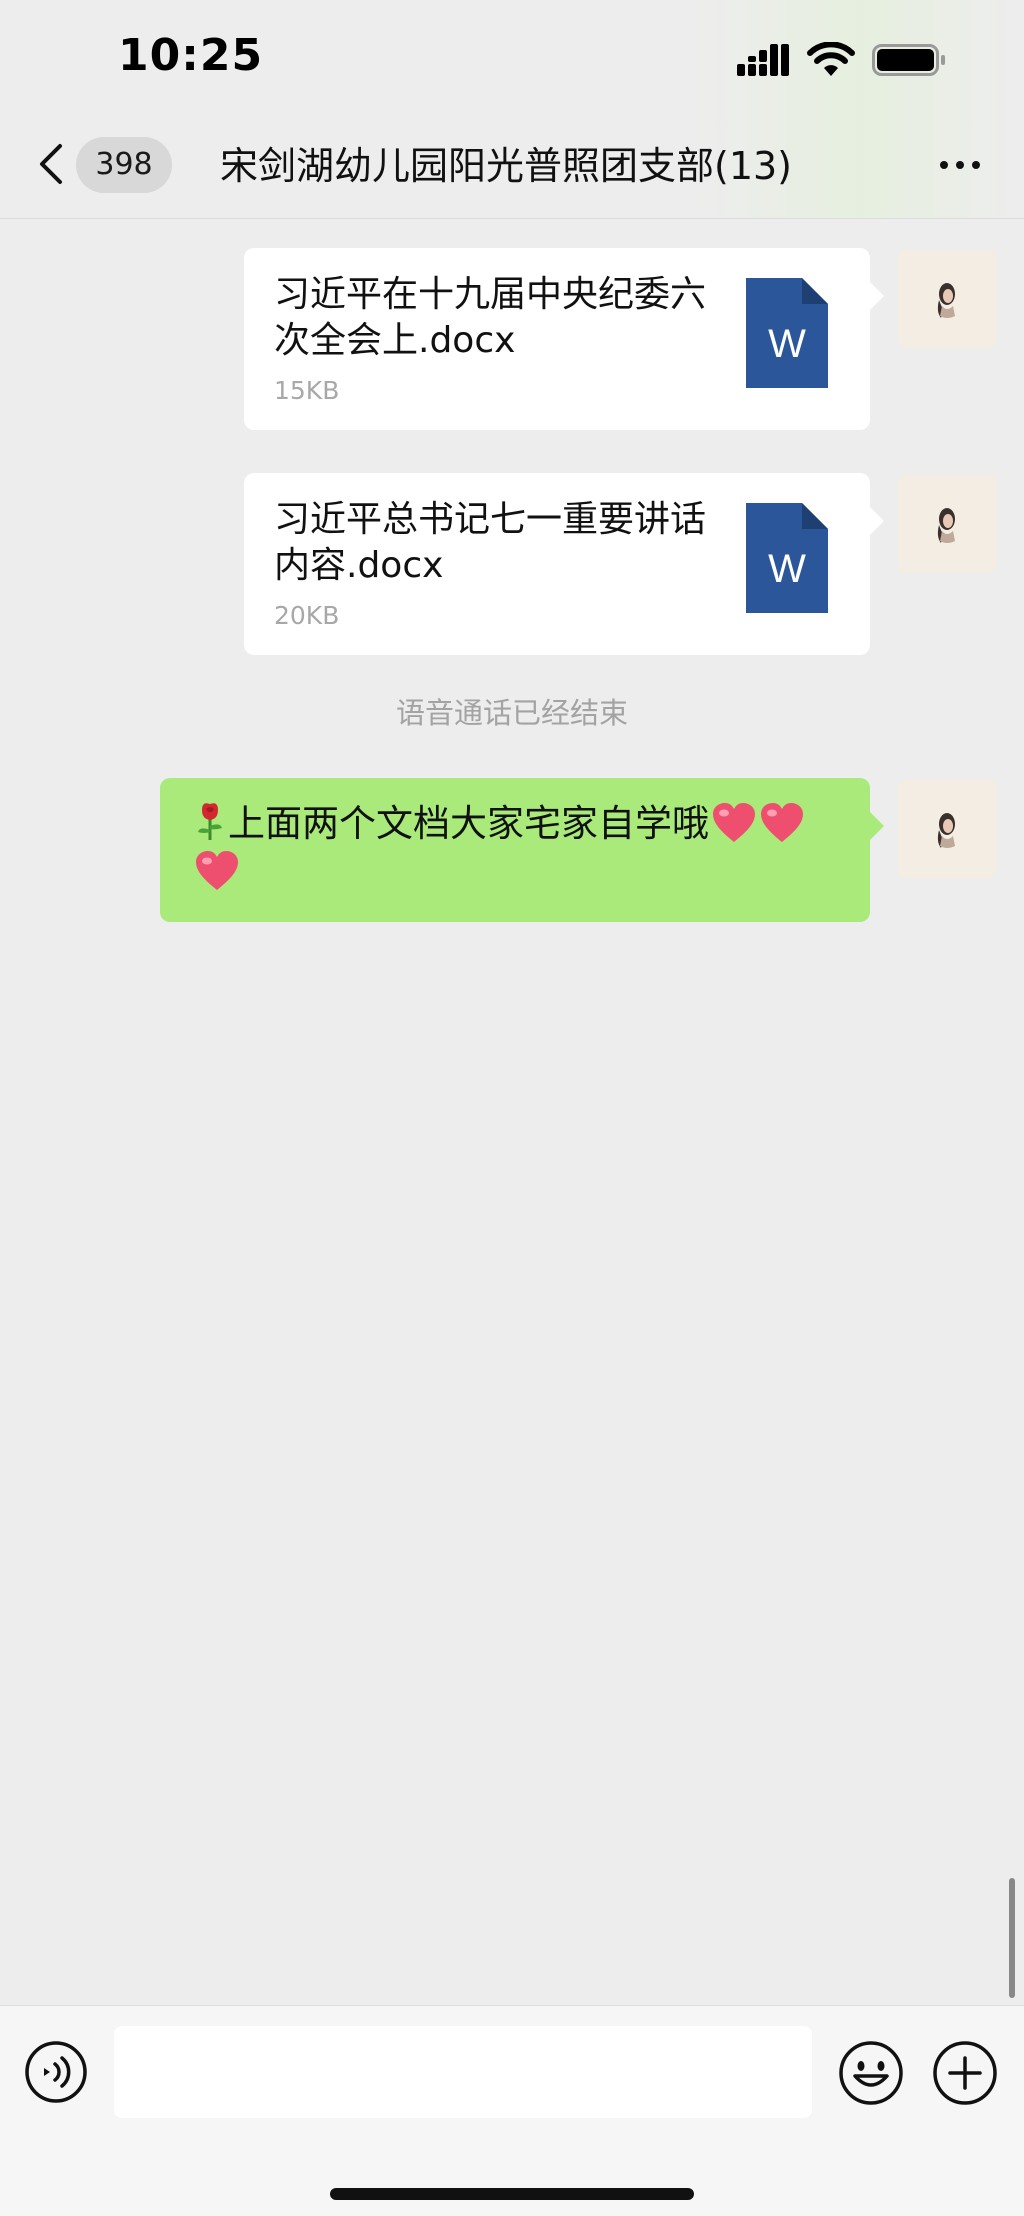  Describe the element at coordinates (307, 390) in the screenshot. I see `file-size: 15KB` at that location.